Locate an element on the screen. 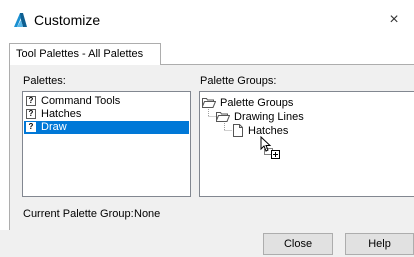  autocad-logo-icon is located at coordinates (20, 20).